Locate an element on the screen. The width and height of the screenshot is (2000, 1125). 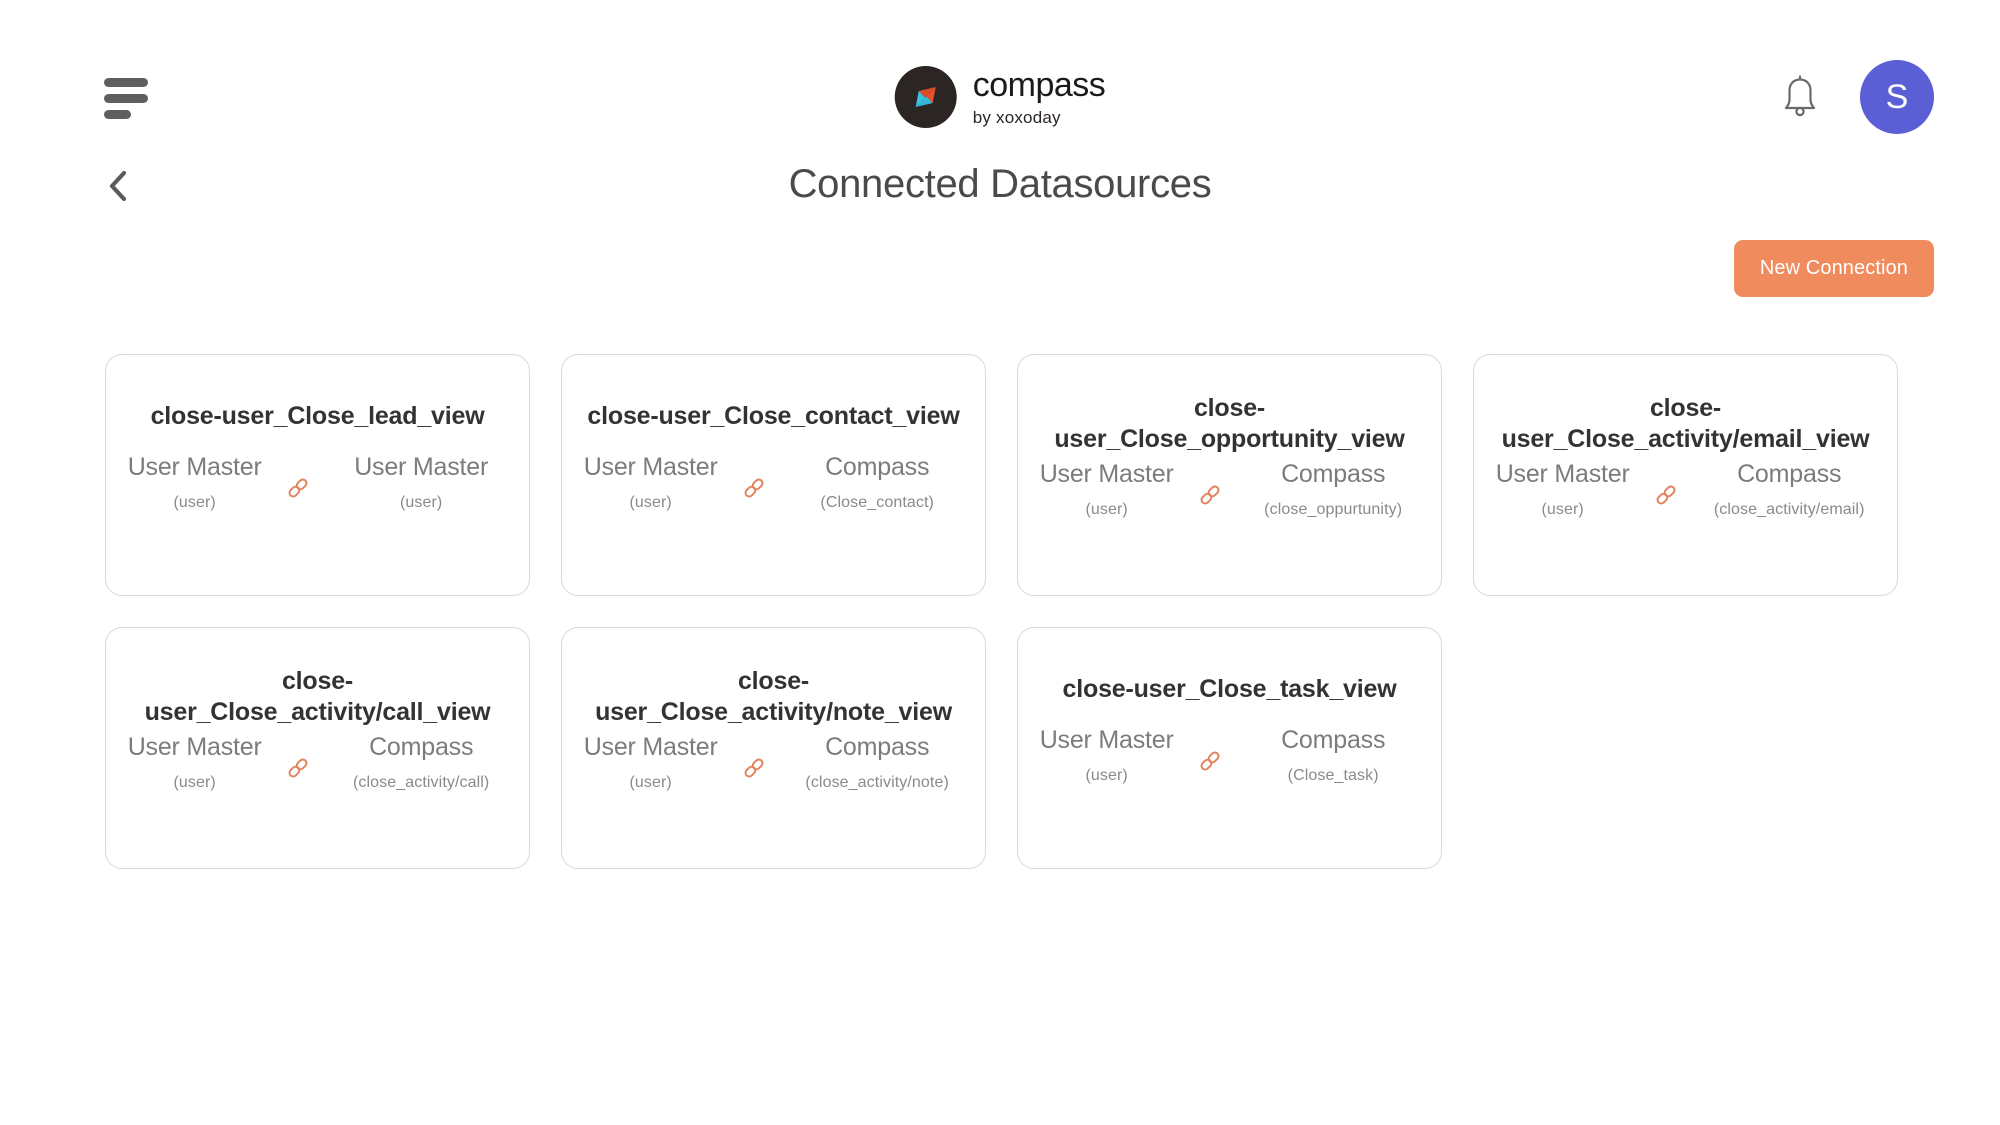
chevron-left-icon is located at coordinates (118, 186).